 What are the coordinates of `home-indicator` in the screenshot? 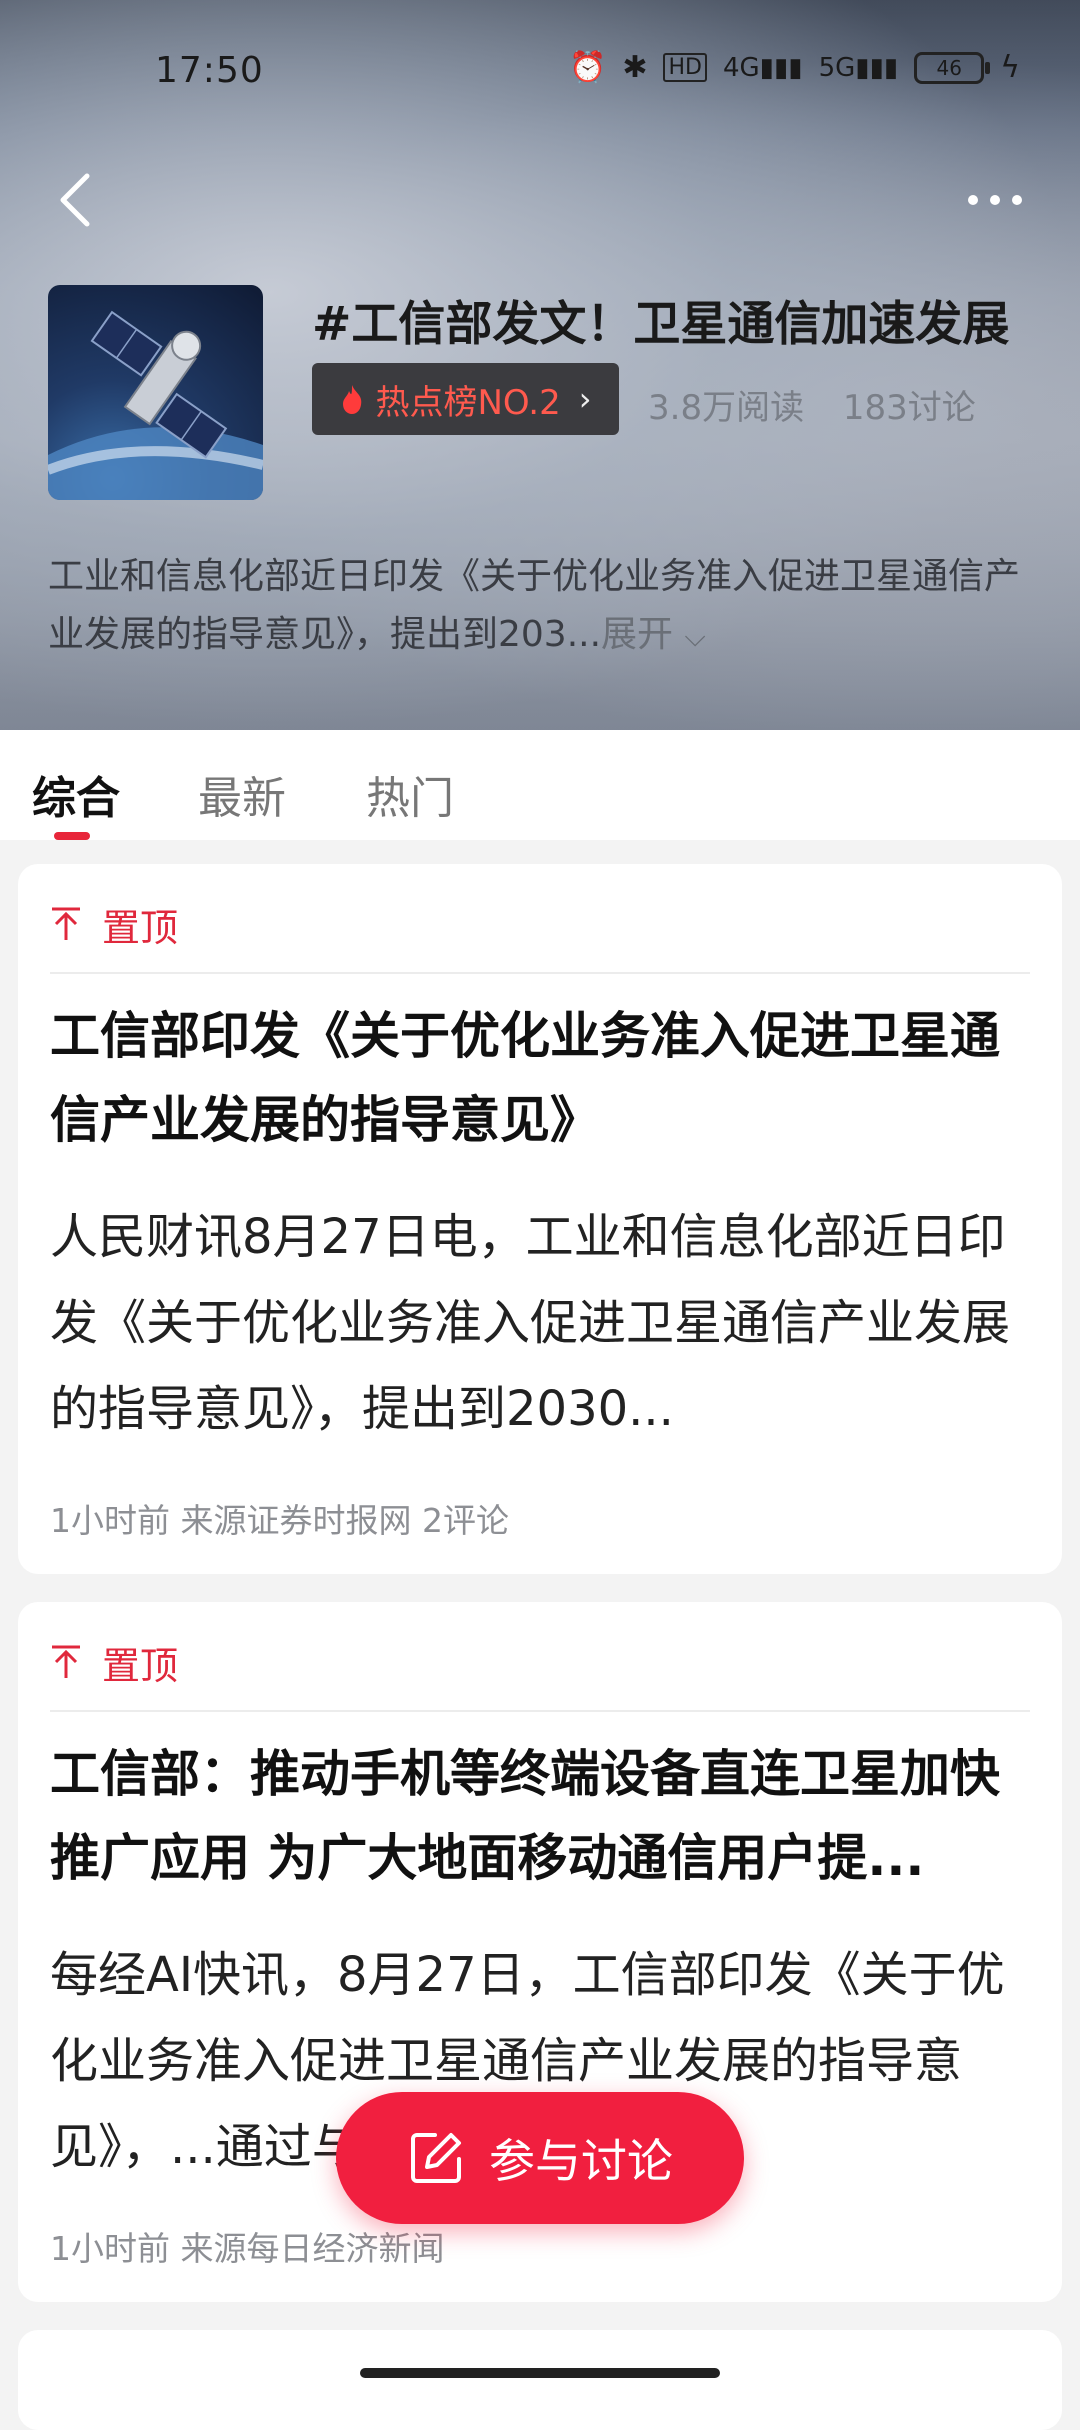 It's located at (540, 2373).